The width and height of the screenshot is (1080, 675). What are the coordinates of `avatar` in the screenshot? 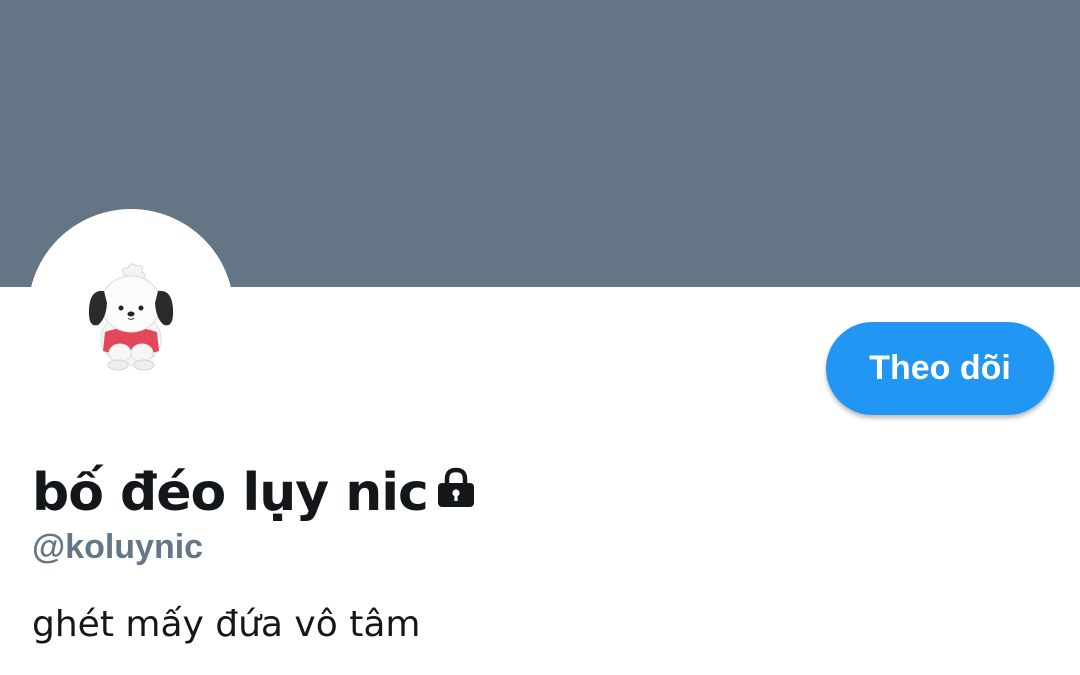 It's located at (131, 312).